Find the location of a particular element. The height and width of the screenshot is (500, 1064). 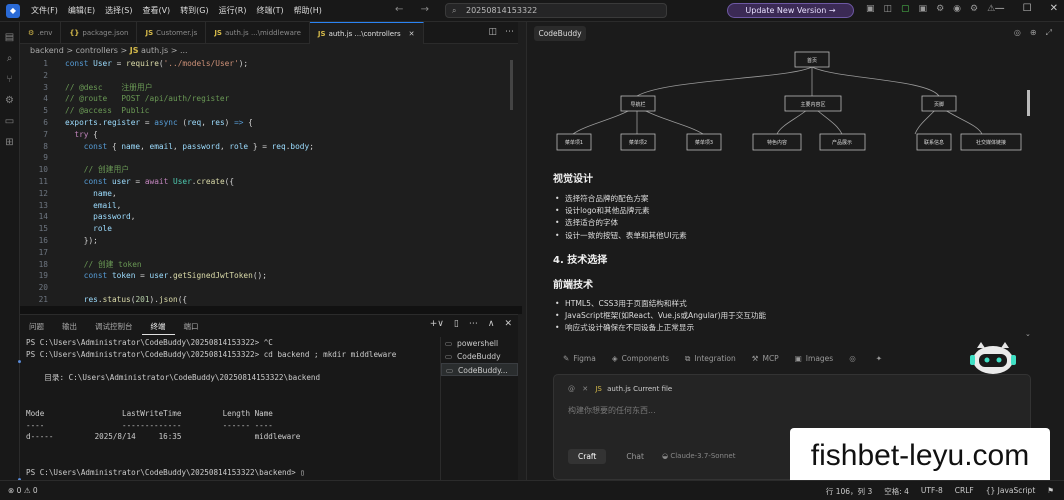

breadcrumb-file: auth.js is located at coordinates (154, 50).